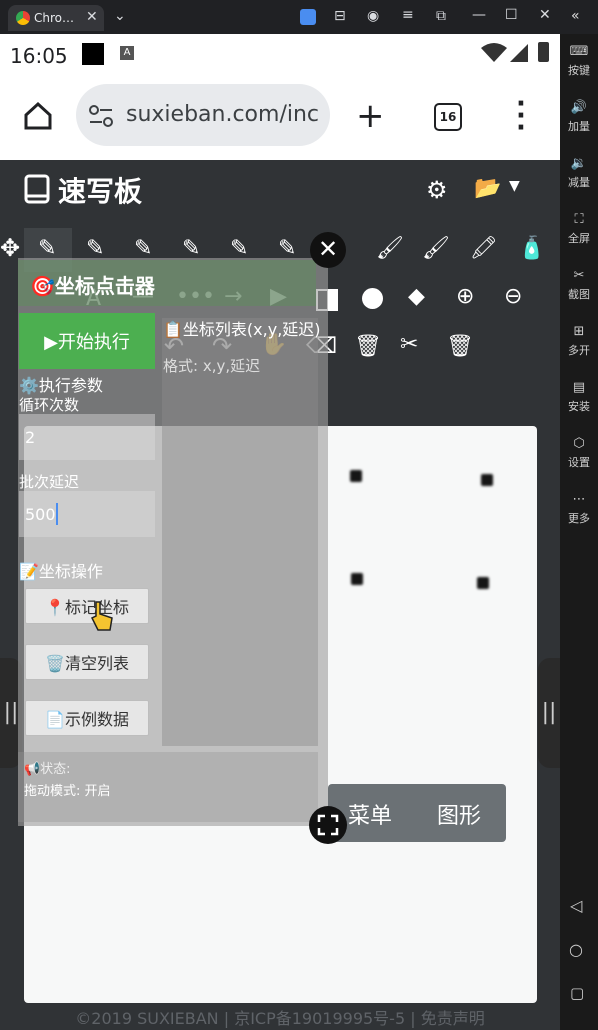 This screenshot has height=1030, width=598. I want to click on site-settings-icon, so click(101, 116).